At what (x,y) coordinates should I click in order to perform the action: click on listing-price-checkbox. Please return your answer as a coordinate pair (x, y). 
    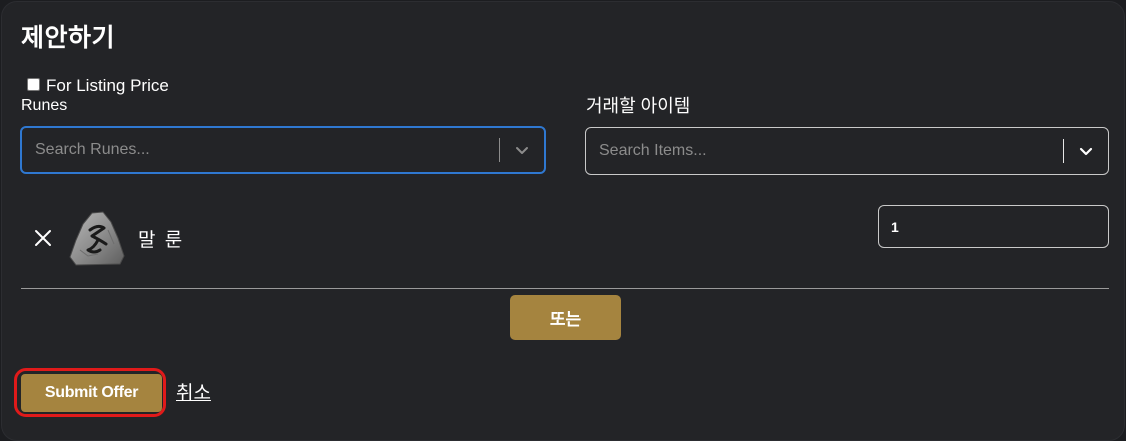
    Looking at the image, I should click on (33, 84).